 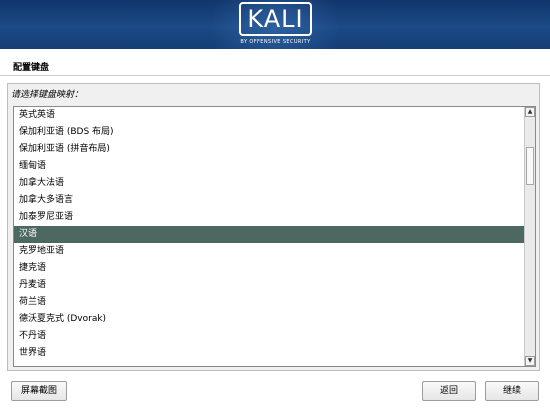 I want to click on list-prompt: 请选择键盘映射：, so click(x=47, y=95).